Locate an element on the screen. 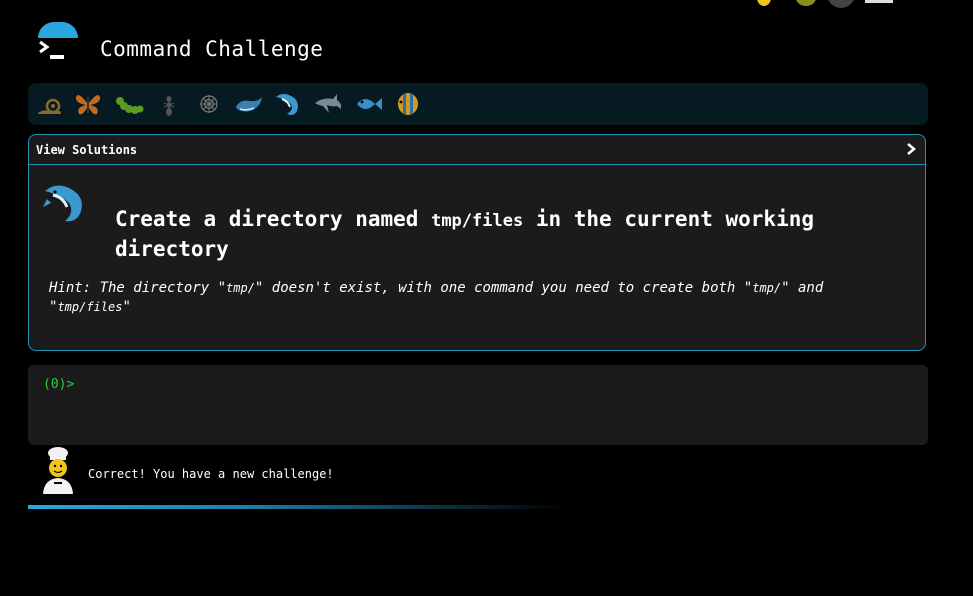 The image size is (973, 596). snail-icon is located at coordinates (49, 104).